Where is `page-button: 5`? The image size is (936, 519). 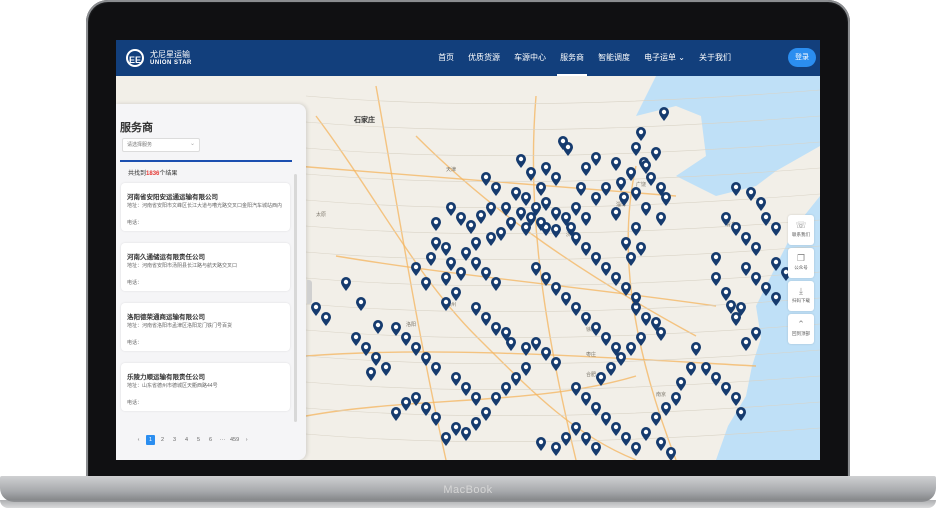 page-button: 5 is located at coordinates (198, 440).